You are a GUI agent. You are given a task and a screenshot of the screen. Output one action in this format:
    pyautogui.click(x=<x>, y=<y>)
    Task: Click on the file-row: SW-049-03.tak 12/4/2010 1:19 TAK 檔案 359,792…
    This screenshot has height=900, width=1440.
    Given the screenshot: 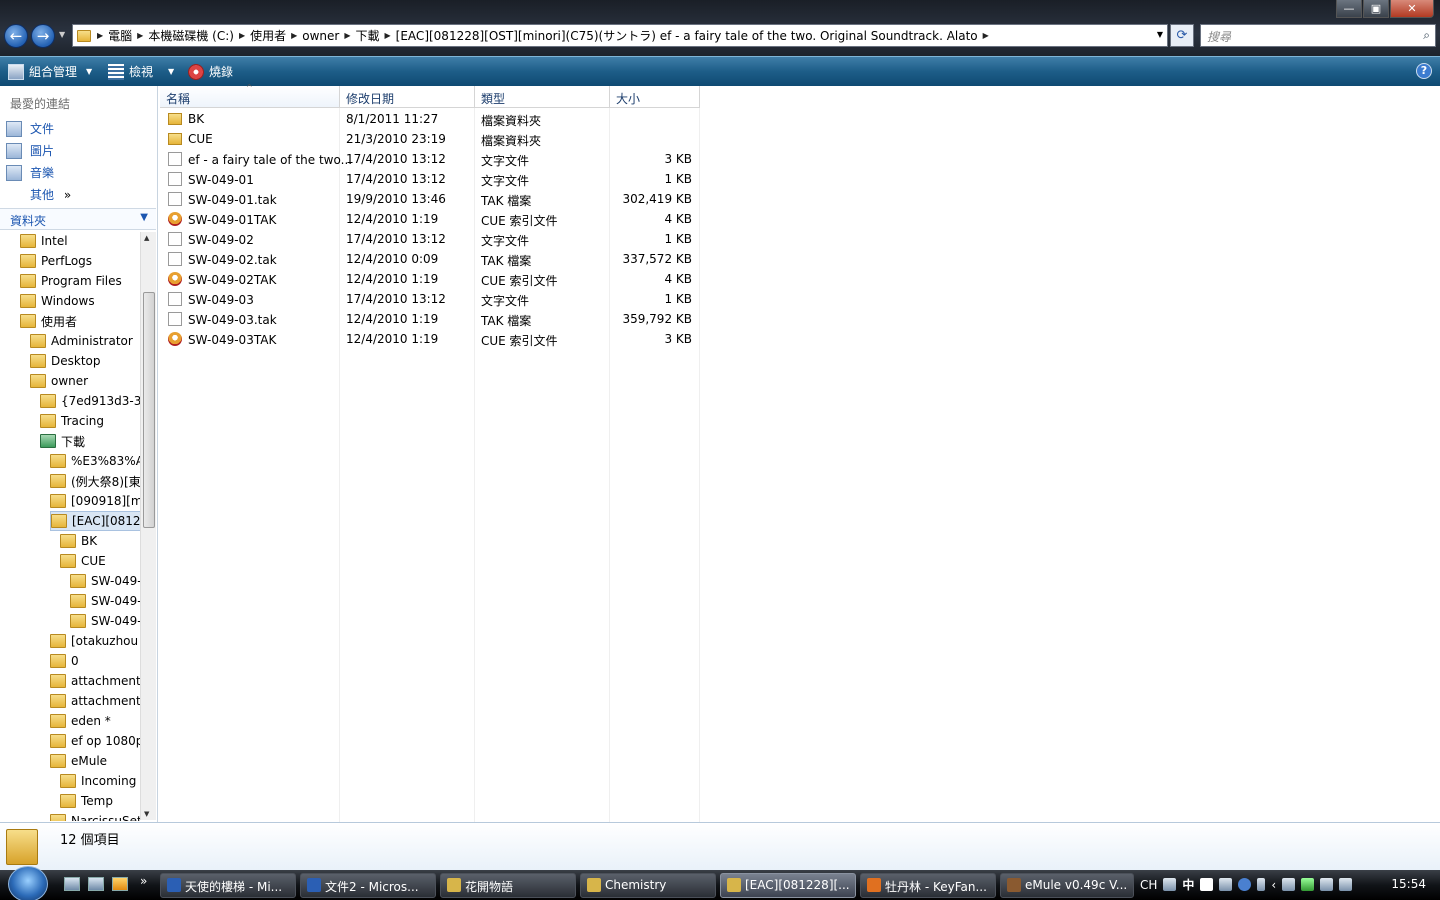 What is the action you would take?
    pyautogui.click(x=430, y=319)
    